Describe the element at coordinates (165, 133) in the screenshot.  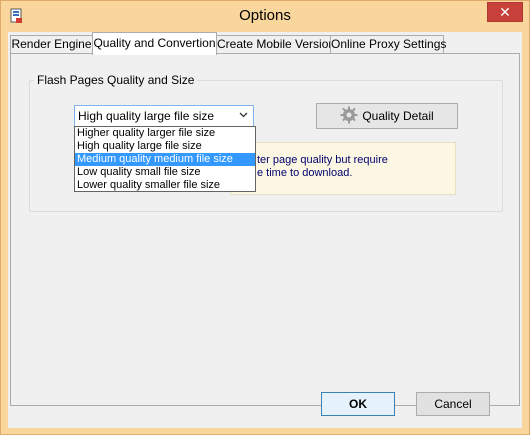
I see `option-higher-quality: Higher quality larger file size` at that location.